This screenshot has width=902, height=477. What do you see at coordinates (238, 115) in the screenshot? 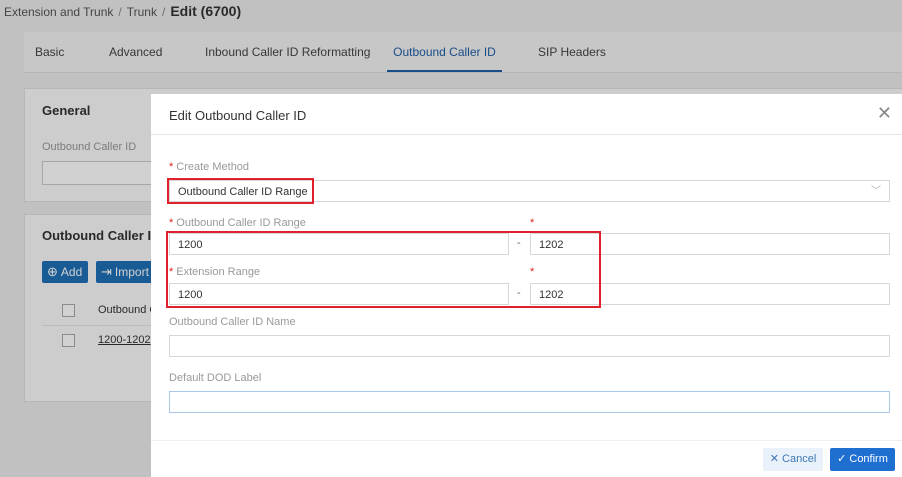
I see `dialog-title: Edit Outbound Caller ID` at bounding box center [238, 115].